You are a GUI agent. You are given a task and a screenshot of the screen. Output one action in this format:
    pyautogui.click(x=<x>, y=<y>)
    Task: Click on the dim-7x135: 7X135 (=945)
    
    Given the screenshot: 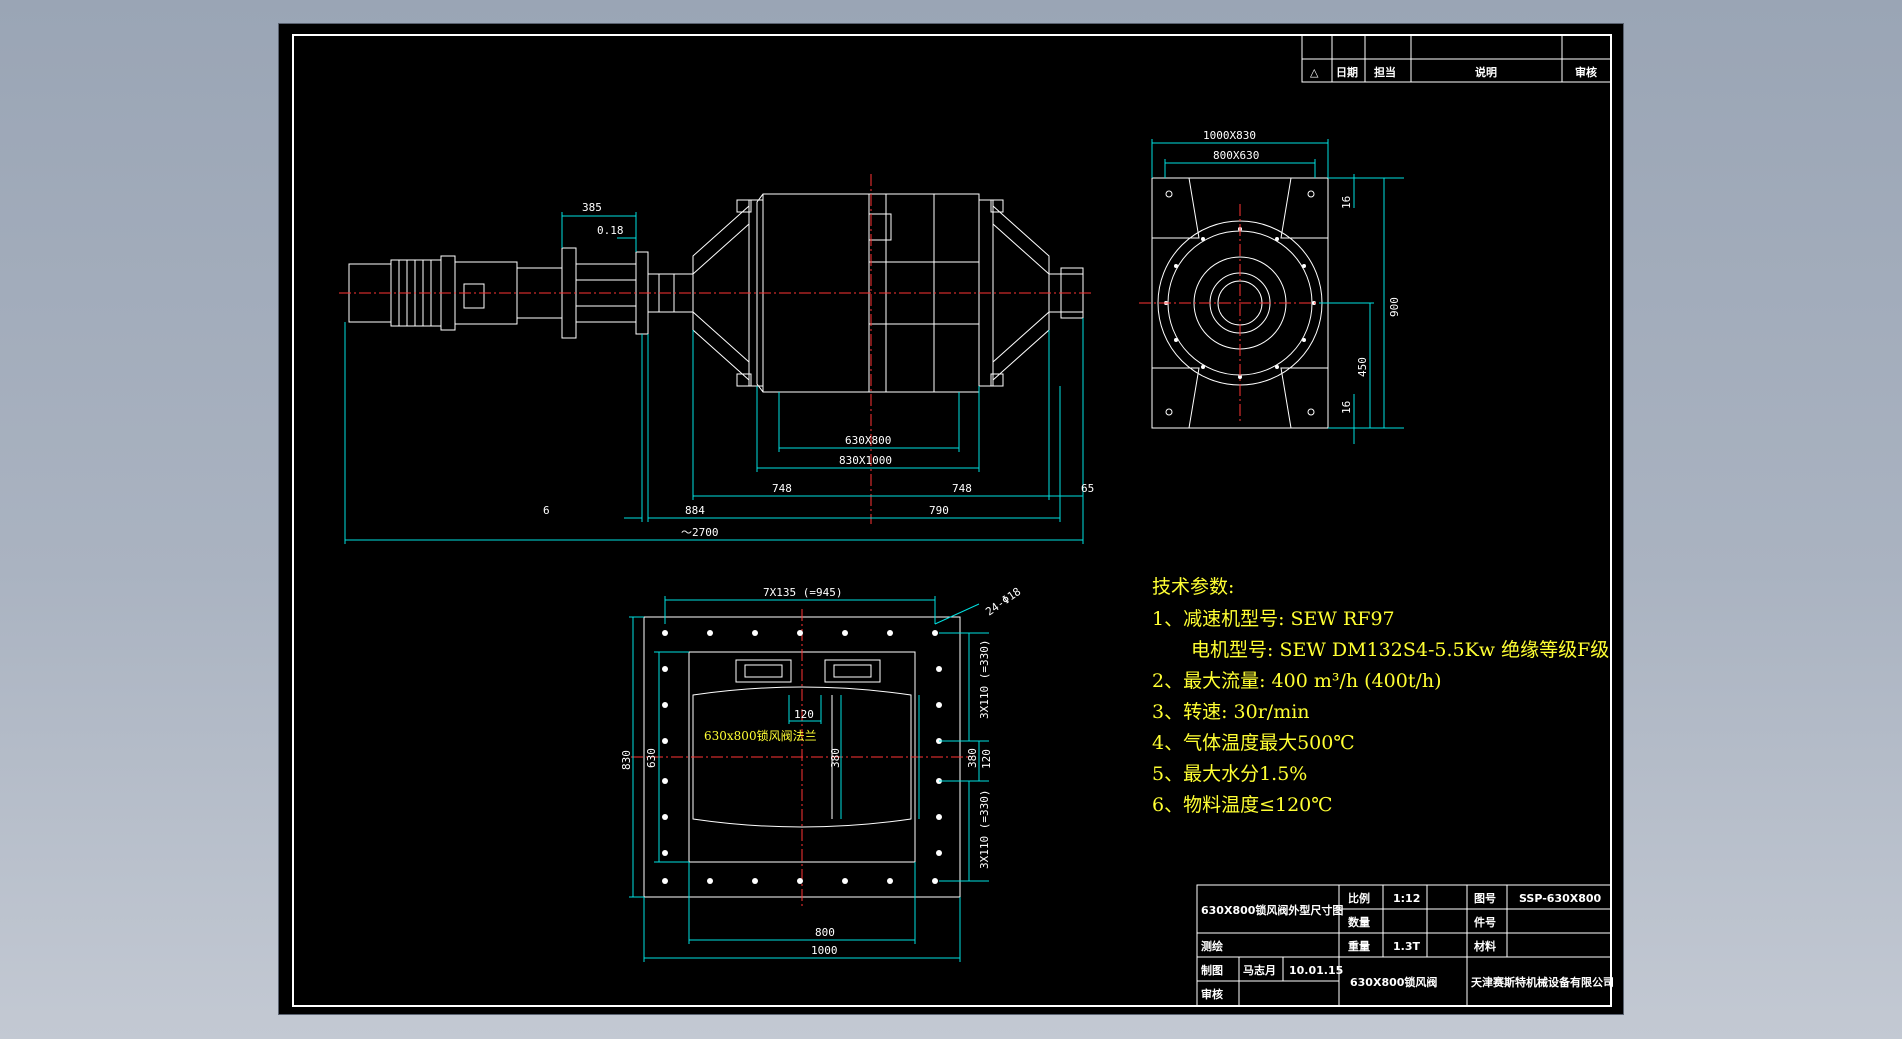 What is the action you would take?
    pyautogui.click(x=802, y=592)
    